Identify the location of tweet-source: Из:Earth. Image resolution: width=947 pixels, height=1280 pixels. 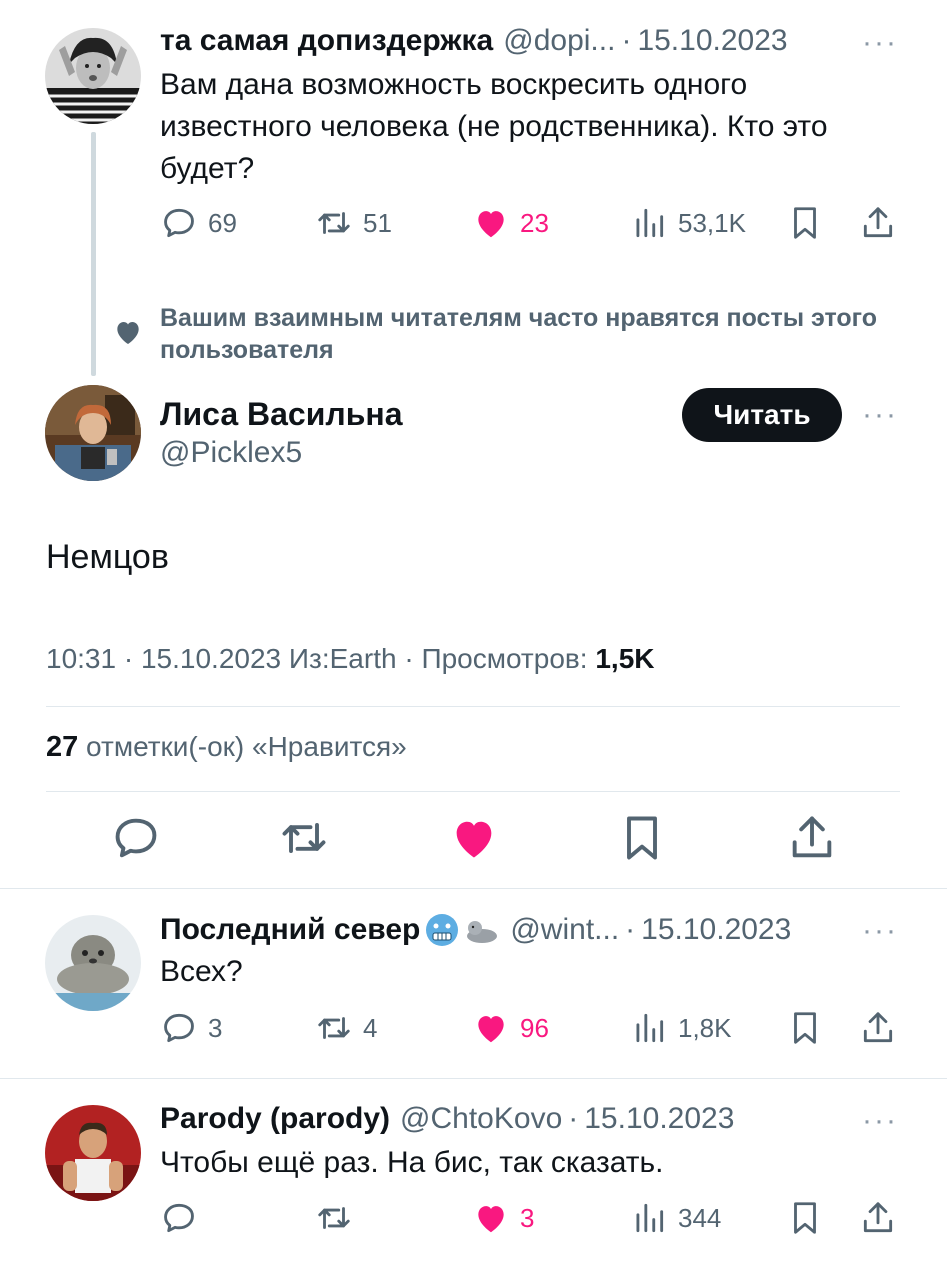
(342, 658).